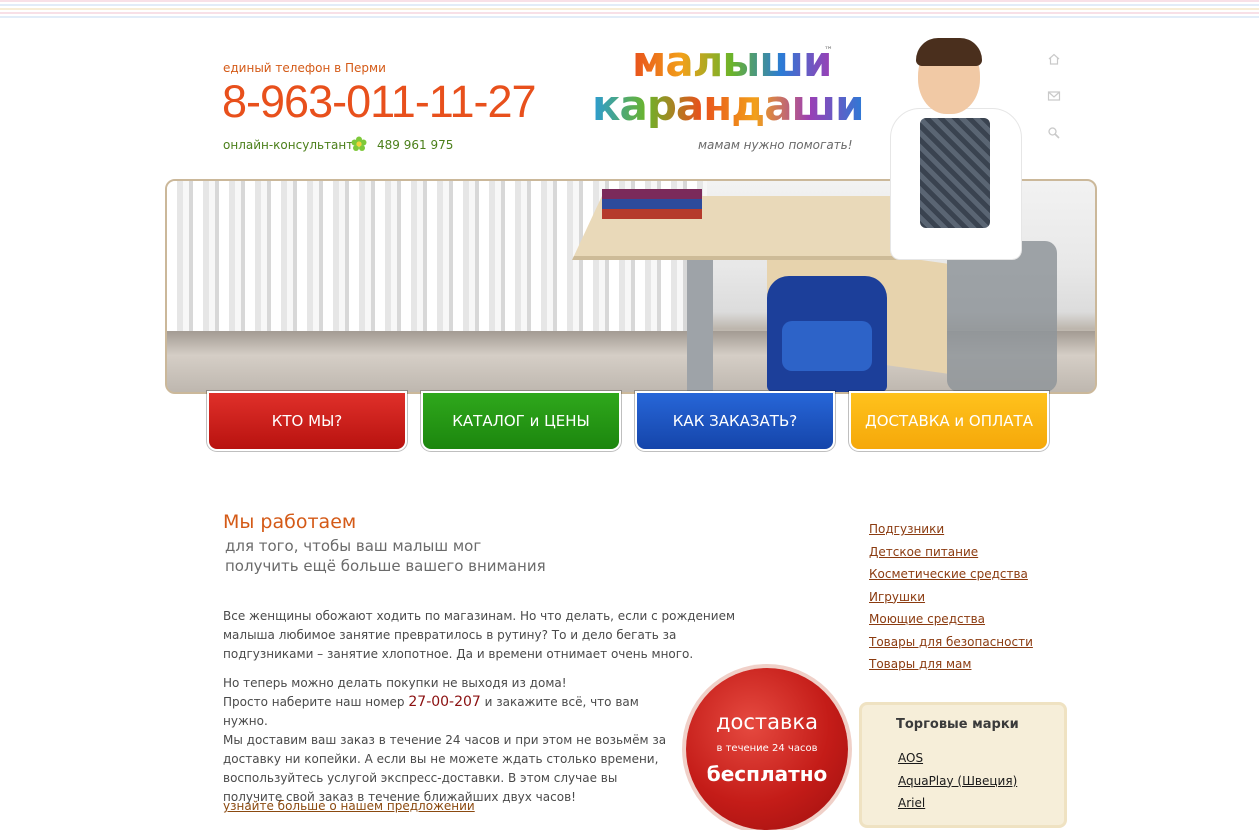 The height and width of the screenshot is (830, 1259). What do you see at coordinates (1054, 133) in the screenshot?
I see `search-icon` at bounding box center [1054, 133].